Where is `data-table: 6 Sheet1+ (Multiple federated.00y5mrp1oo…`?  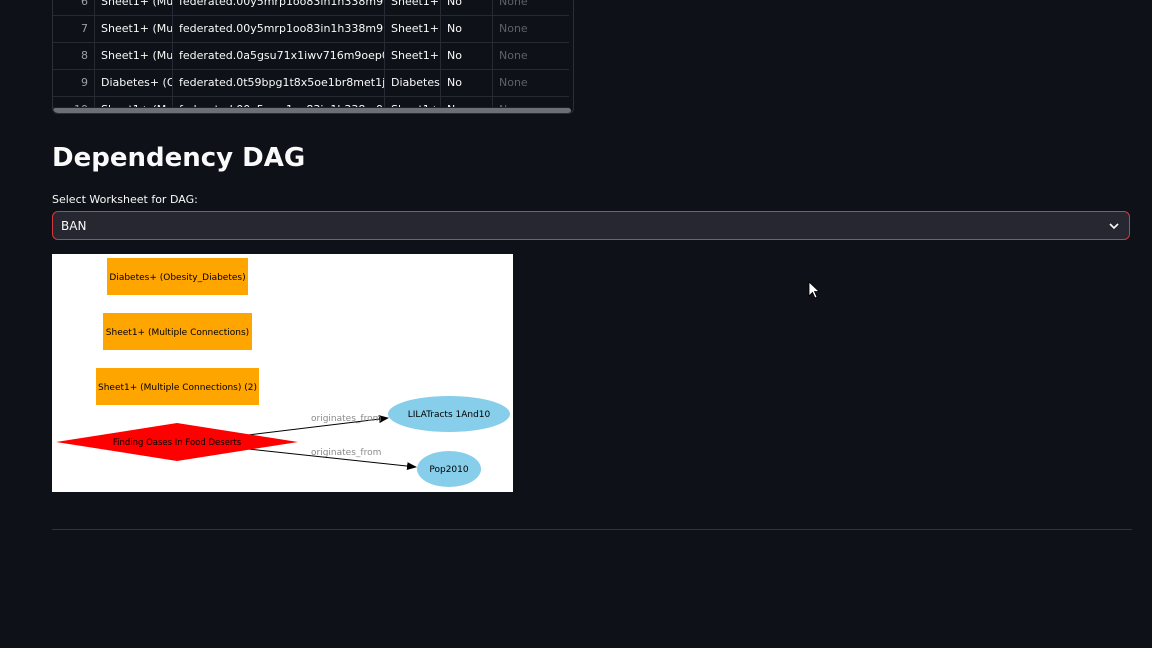
data-table: 6 Sheet1+ (Multiple federated.00y5mrp1oo… is located at coordinates (313, 57).